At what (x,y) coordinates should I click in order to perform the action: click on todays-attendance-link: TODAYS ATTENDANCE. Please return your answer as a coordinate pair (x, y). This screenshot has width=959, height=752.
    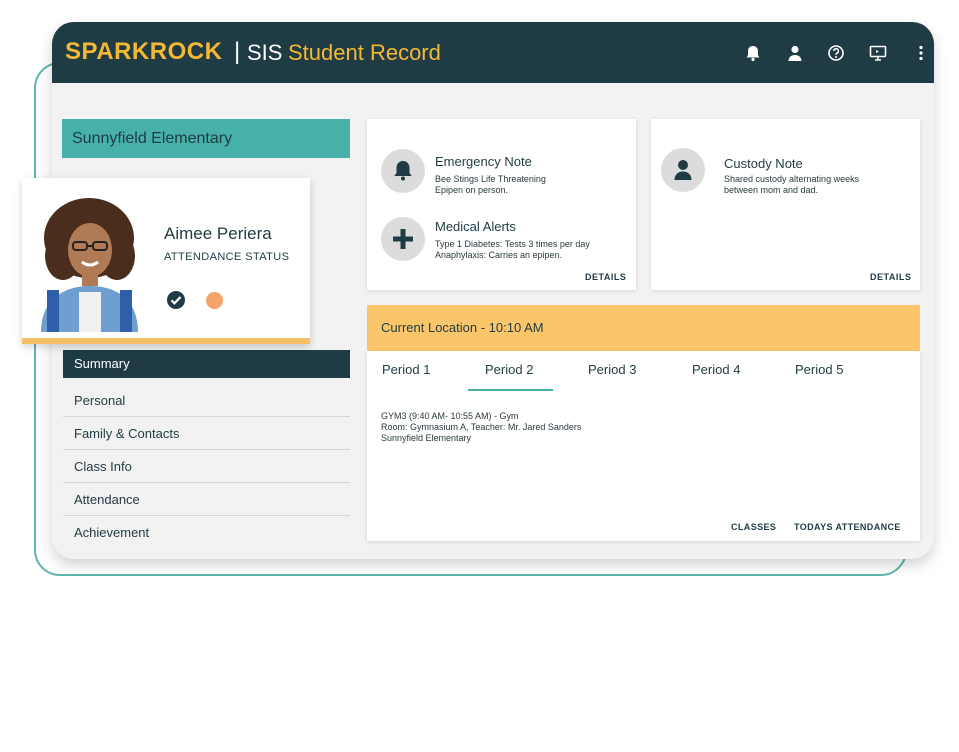
    Looking at the image, I should click on (847, 527).